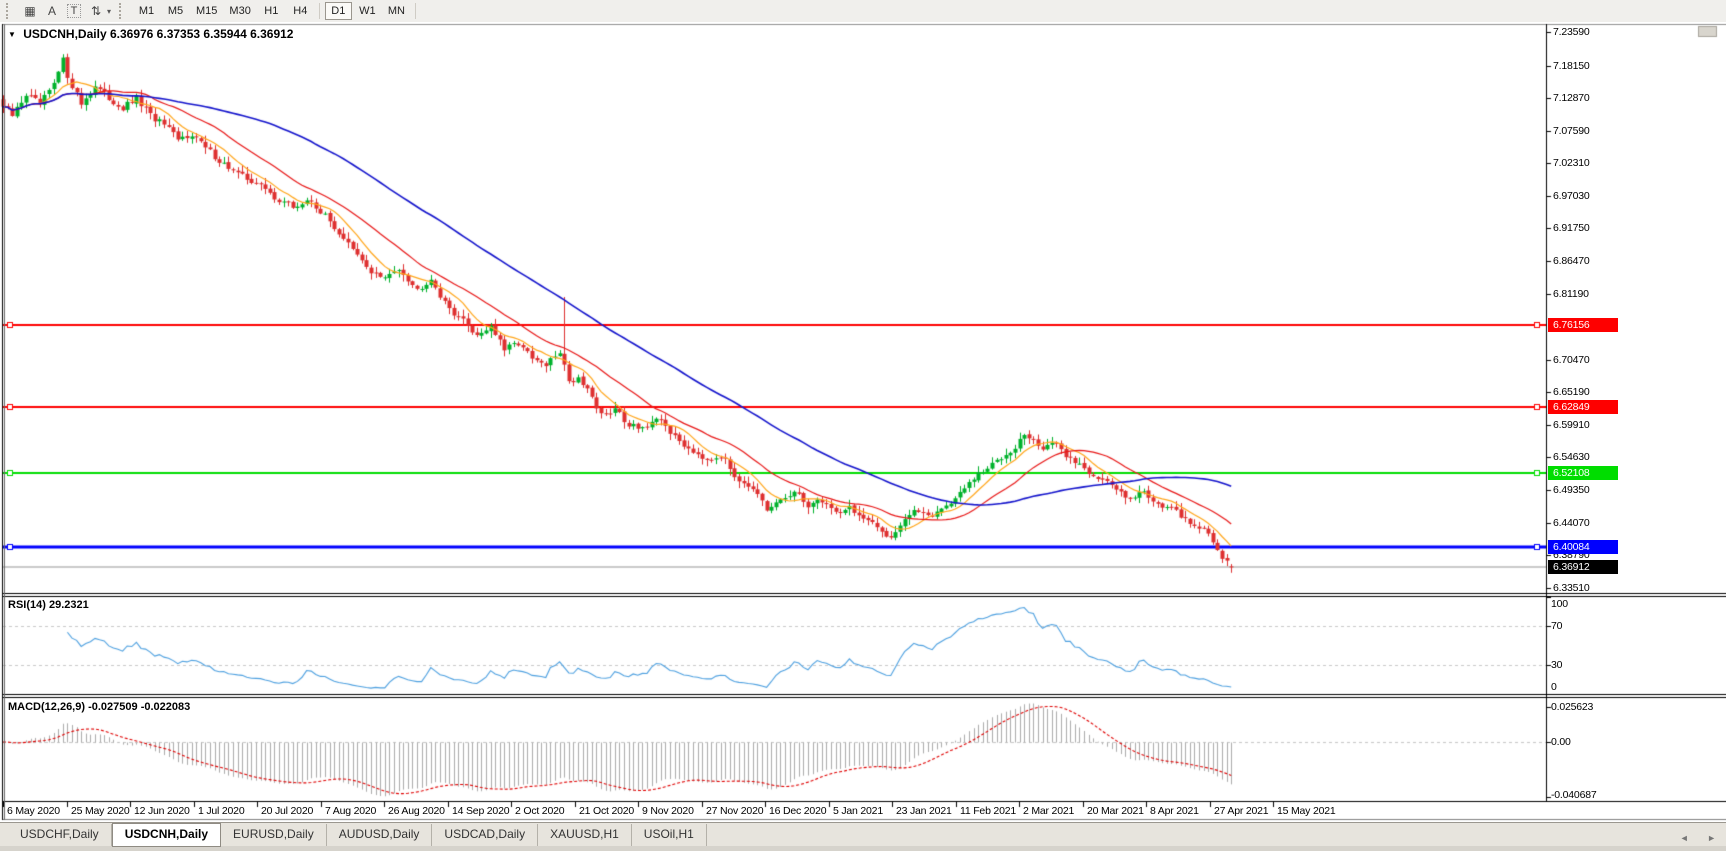  I want to click on text-label-glyph: T, so click(74, 11).